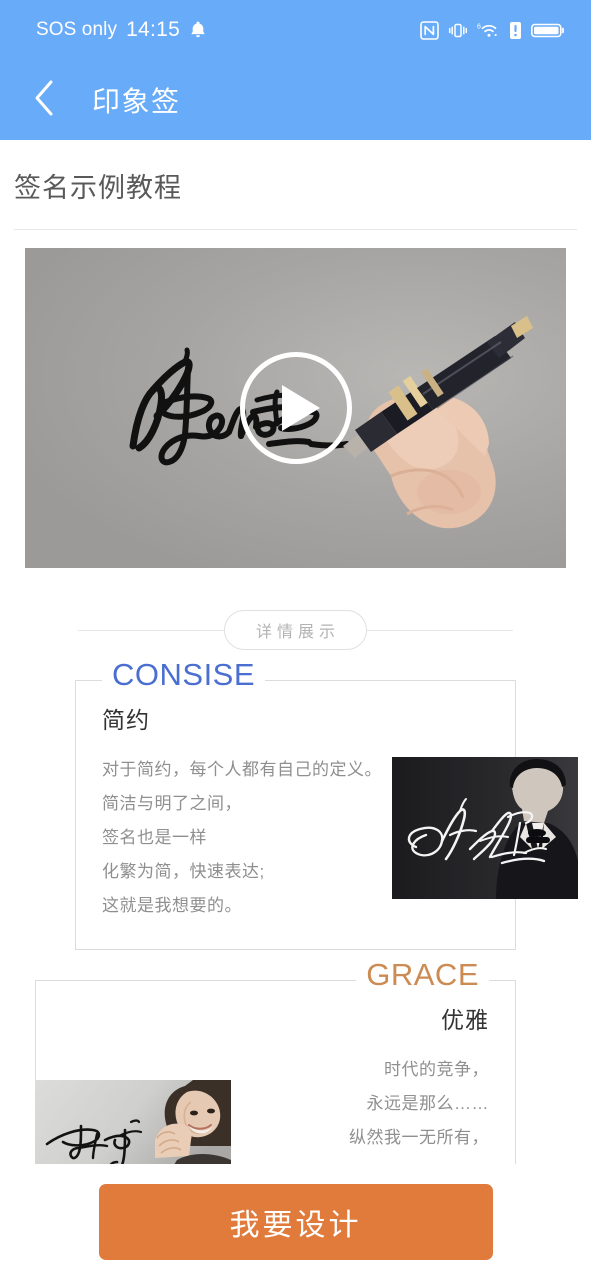 The width and height of the screenshot is (591, 1280). Describe the element at coordinates (548, 30) in the screenshot. I see `battery-icon` at that location.